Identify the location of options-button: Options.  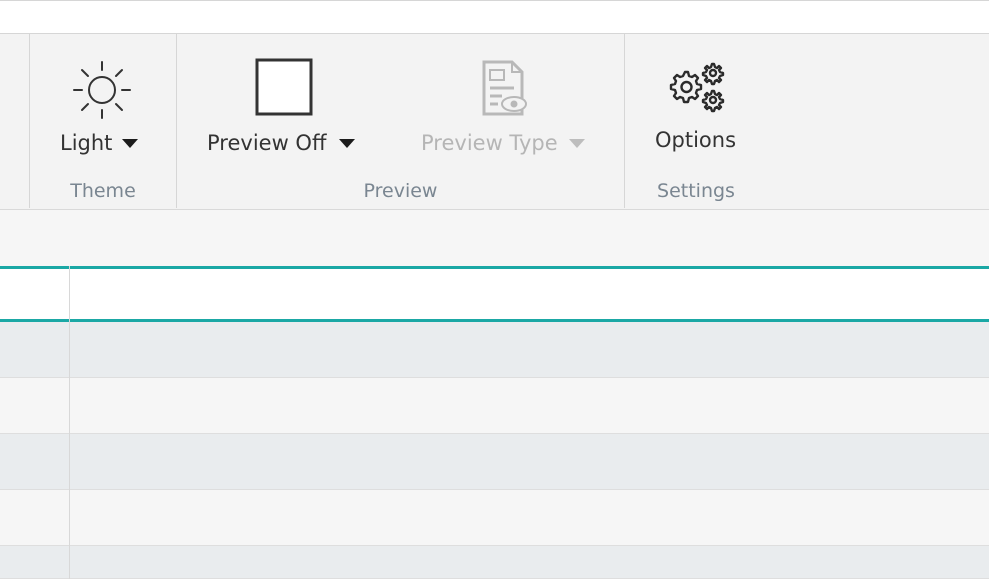
(696, 104).